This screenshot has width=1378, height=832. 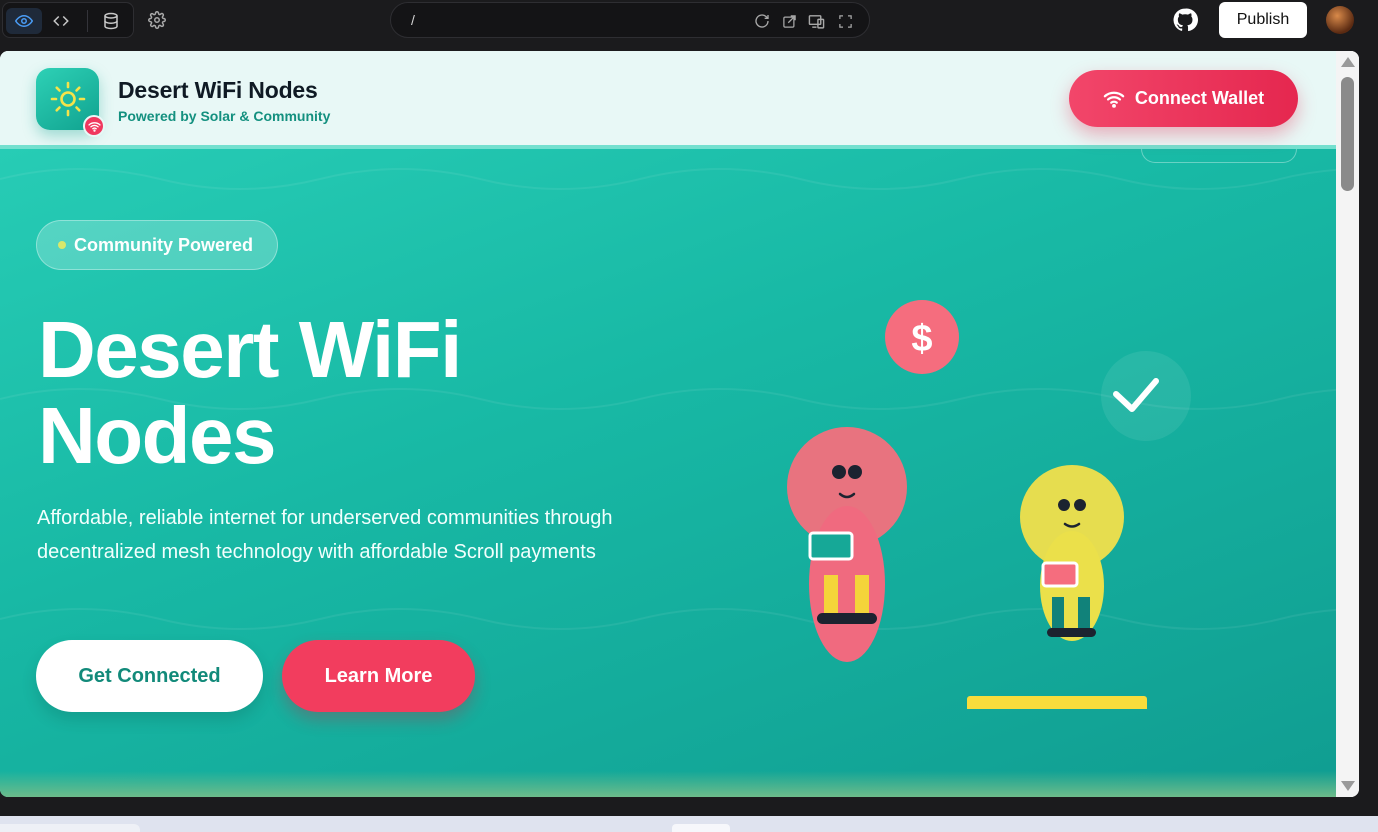 What do you see at coordinates (1263, 20) in the screenshot?
I see `publish-button: Publish` at bounding box center [1263, 20].